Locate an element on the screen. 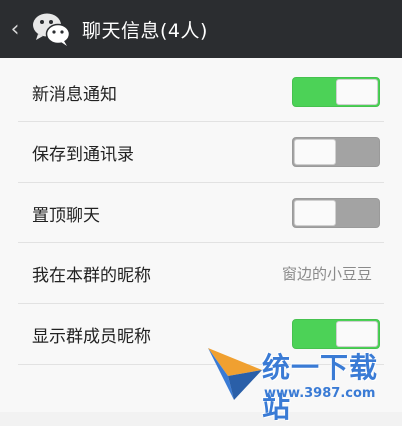  row-new-message-notify: 新消息通知 is located at coordinates (201, 92).